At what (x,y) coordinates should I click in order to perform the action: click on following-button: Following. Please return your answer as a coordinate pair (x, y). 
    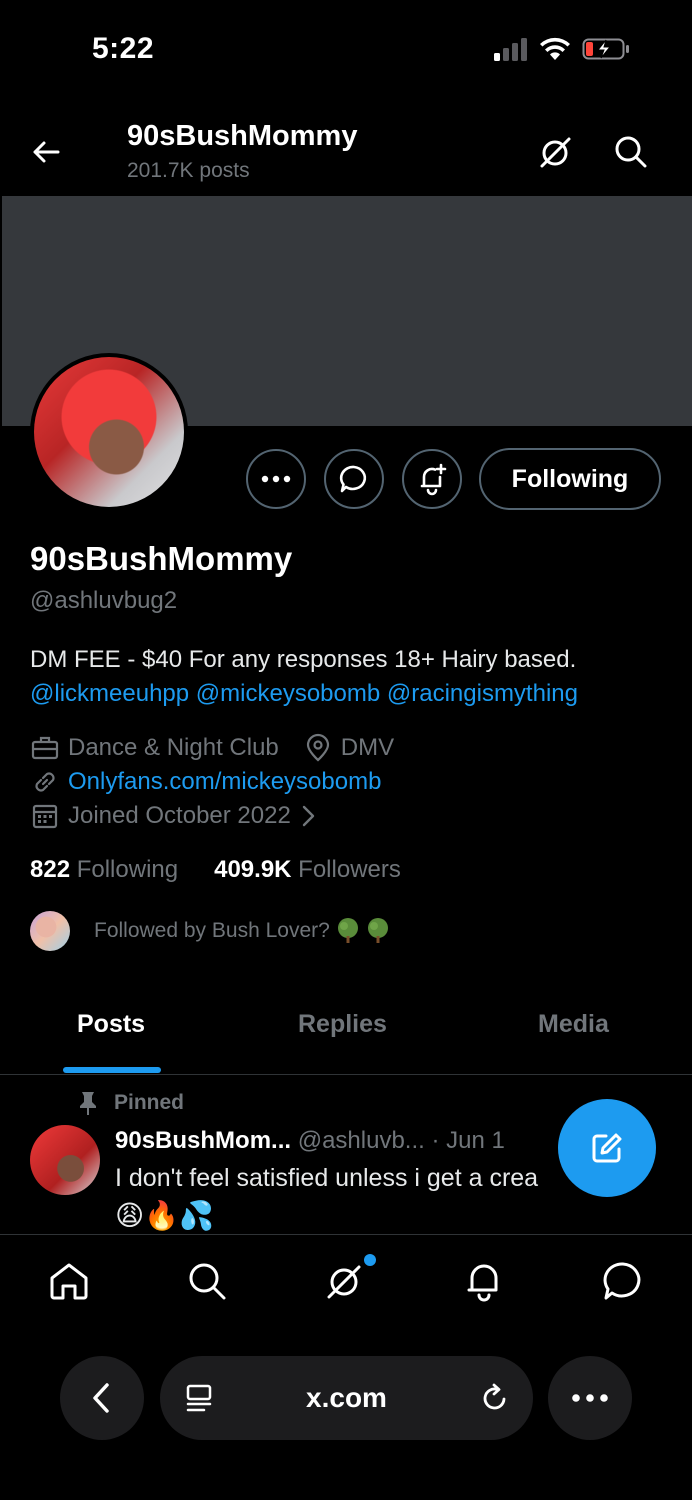
    Looking at the image, I should click on (570, 479).